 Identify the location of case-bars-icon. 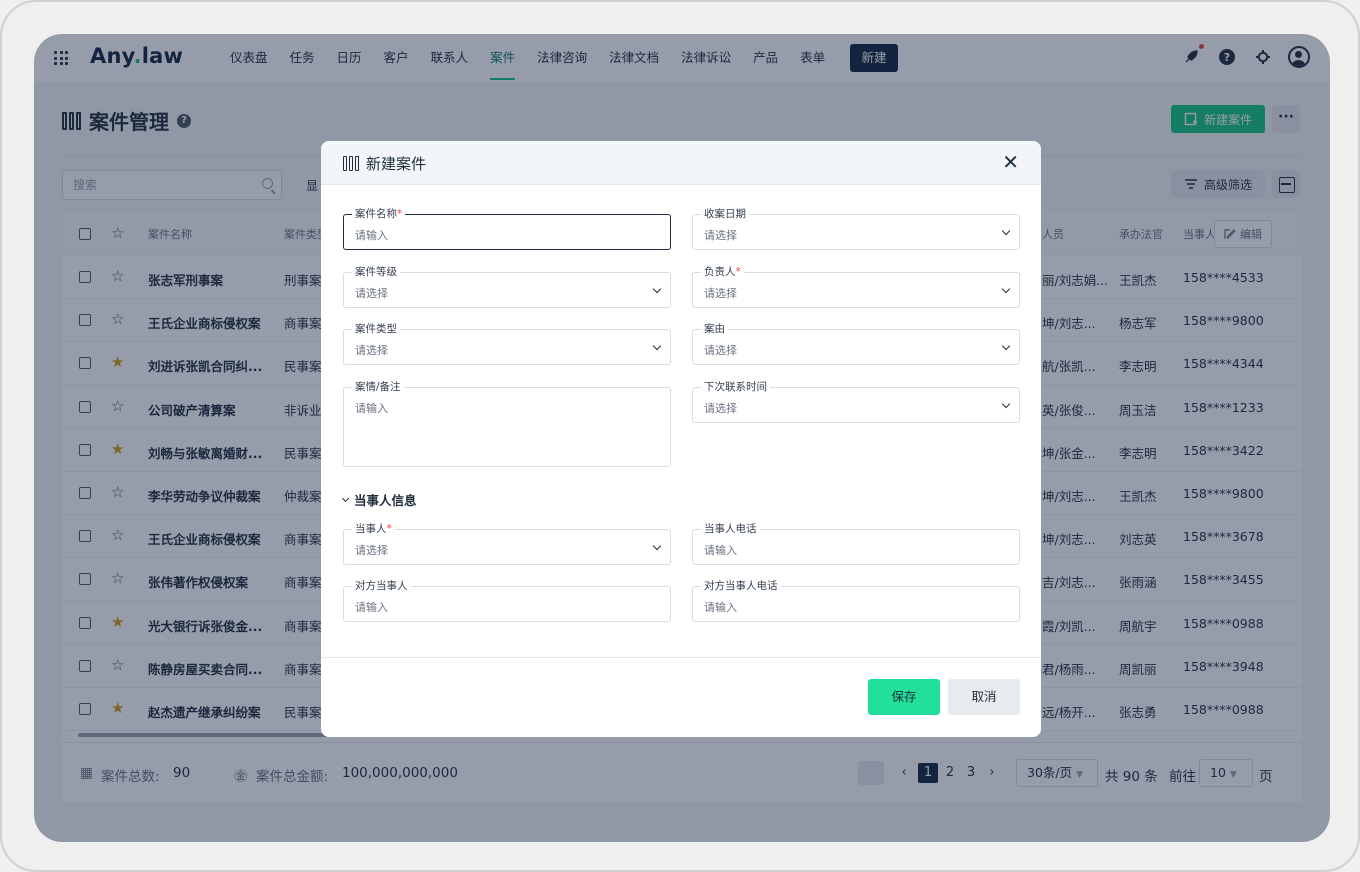
(351, 163).